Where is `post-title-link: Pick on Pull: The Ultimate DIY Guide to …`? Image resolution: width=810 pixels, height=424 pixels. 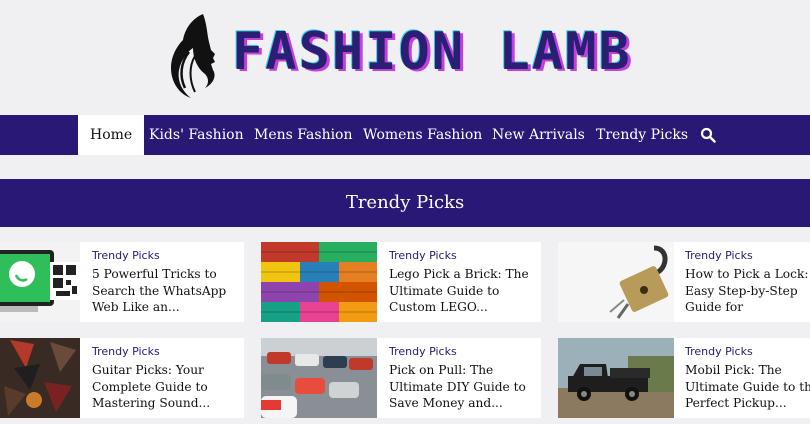 post-title-link: Pick on Pull: The Ultimate DIY Guide to … is located at coordinates (465, 387).